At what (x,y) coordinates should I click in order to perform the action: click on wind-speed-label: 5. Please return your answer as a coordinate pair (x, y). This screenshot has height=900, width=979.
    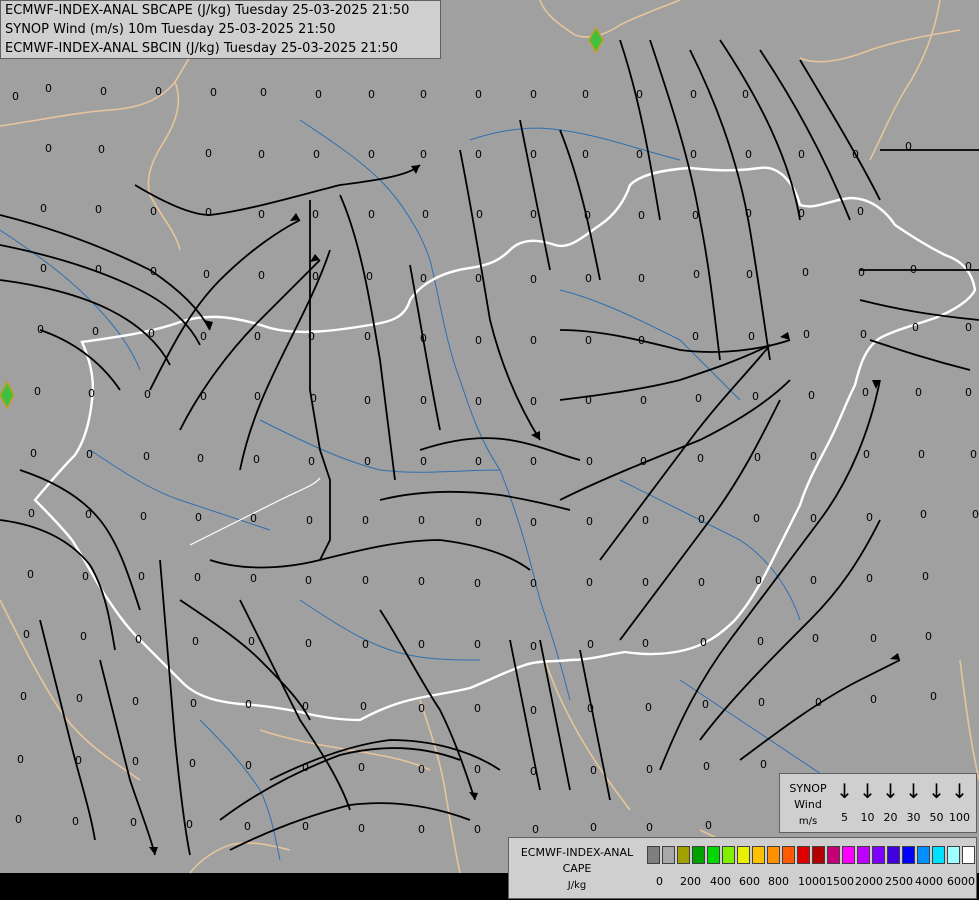
    Looking at the image, I should click on (844, 817).